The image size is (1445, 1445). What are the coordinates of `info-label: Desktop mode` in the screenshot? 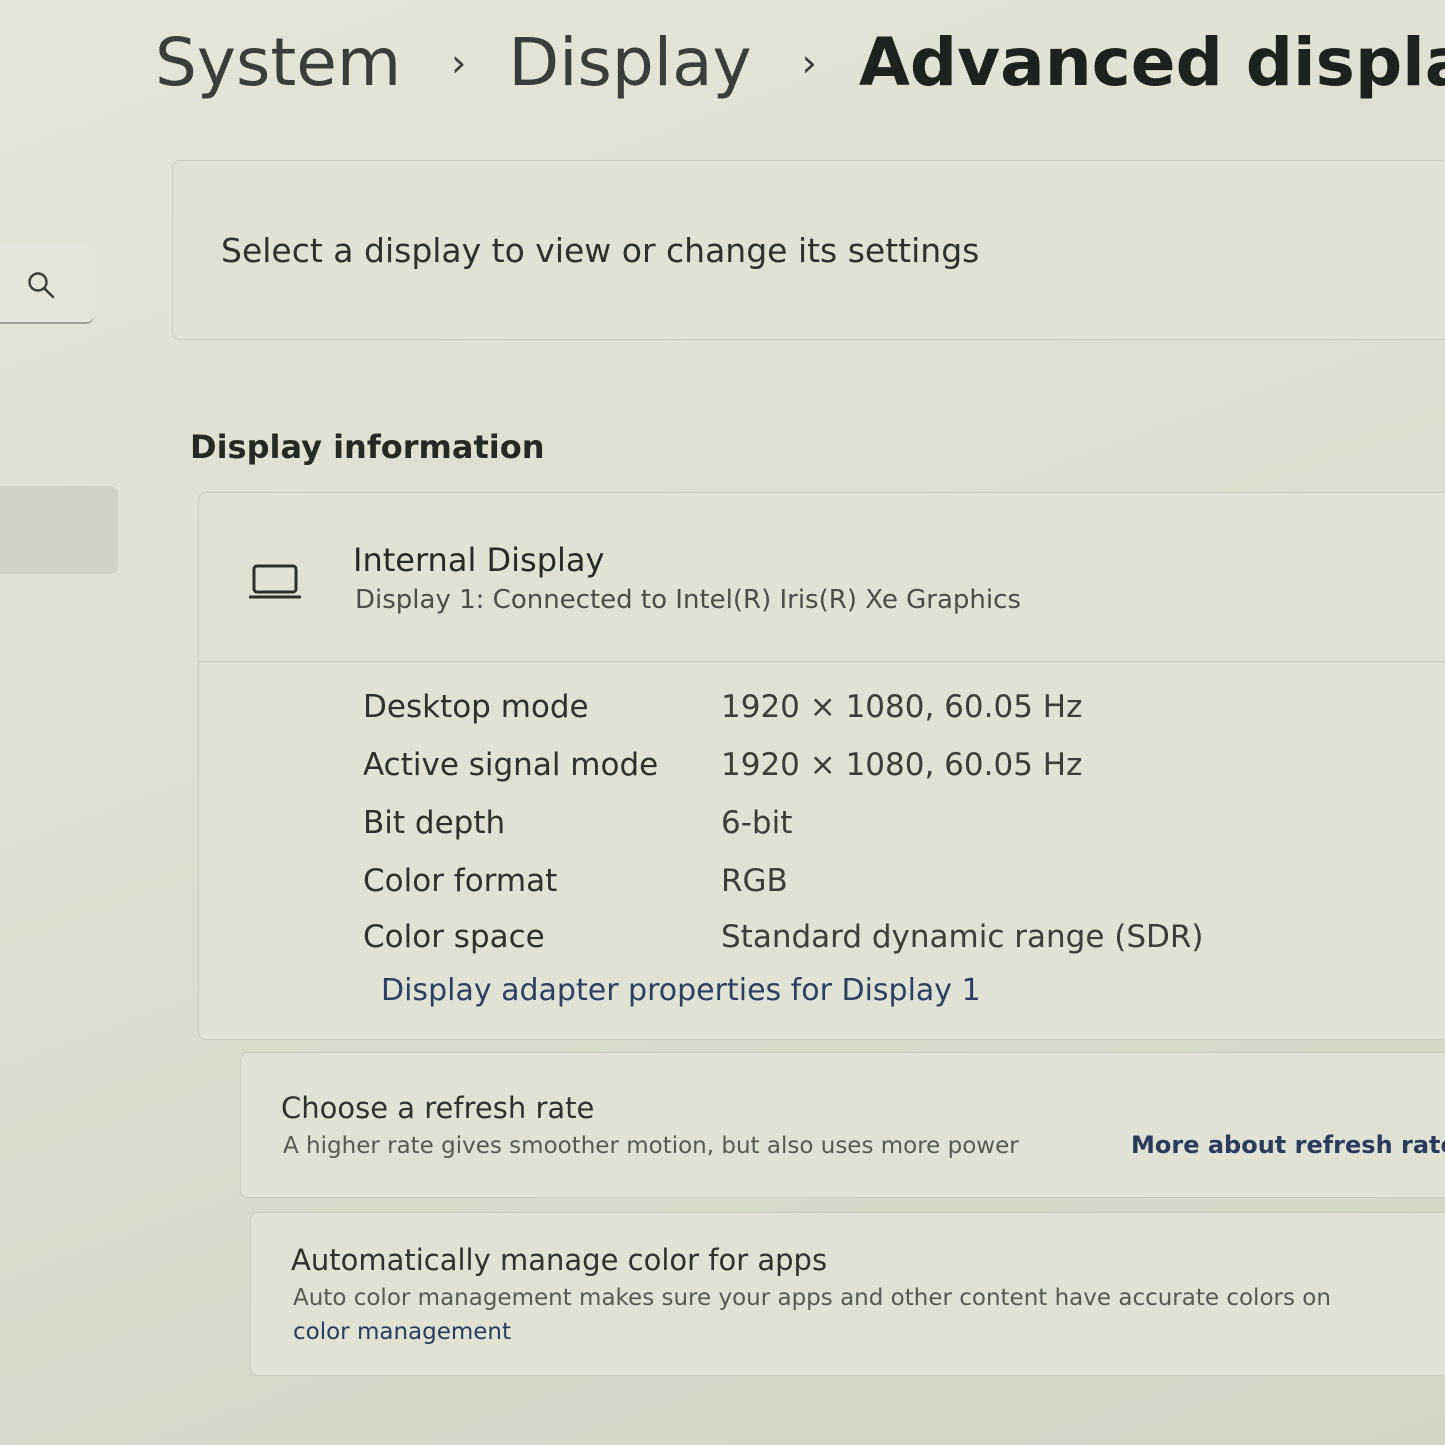 It's located at (476, 707).